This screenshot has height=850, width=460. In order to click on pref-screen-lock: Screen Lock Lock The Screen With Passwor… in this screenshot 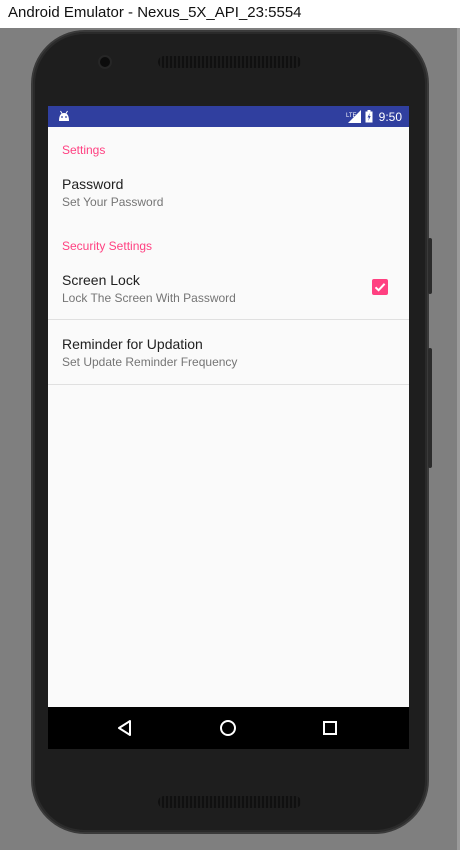, I will do `click(228, 289)`.